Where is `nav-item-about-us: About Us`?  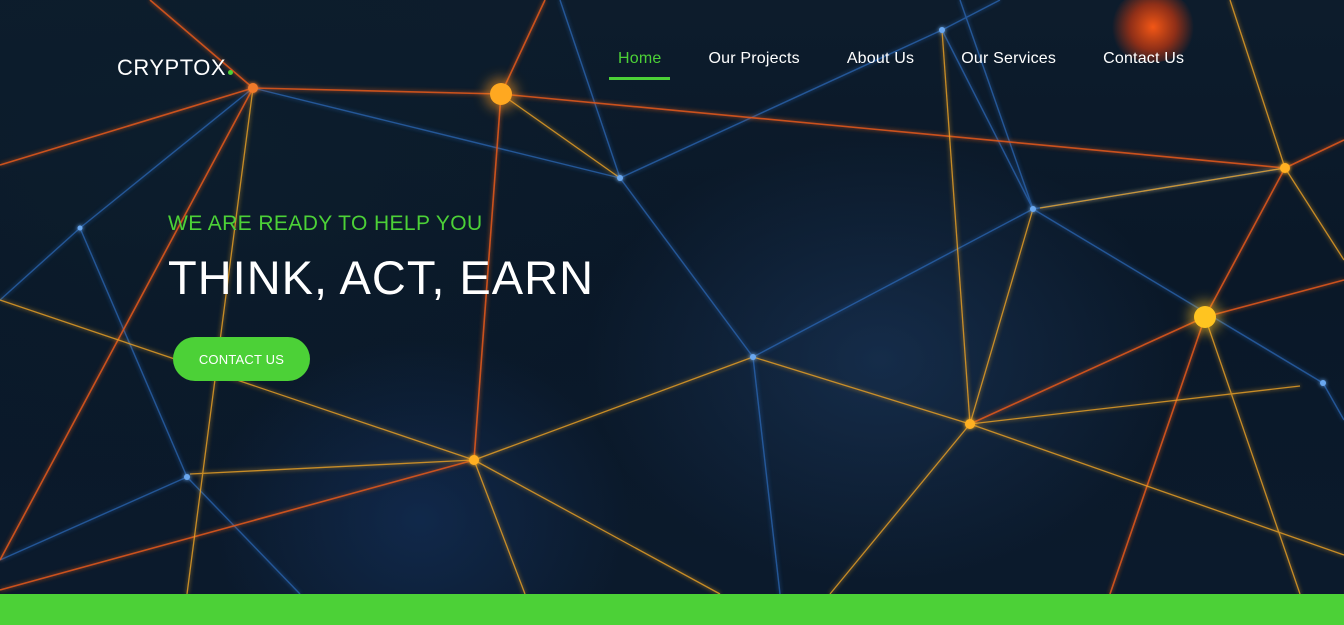 nav-item-about-us: About Us is located at coordinates (880, 64).